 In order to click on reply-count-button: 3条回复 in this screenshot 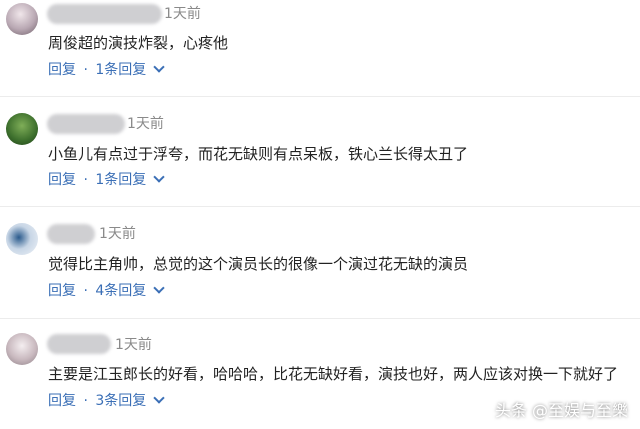, I will do `click(120, 401)`.